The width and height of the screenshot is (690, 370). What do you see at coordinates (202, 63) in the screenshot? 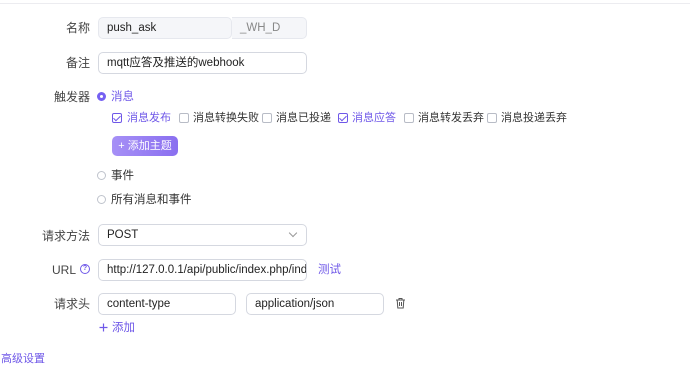
I see `note-input: mqtt应答及推送的webhook` at bounding box center [202, 63].